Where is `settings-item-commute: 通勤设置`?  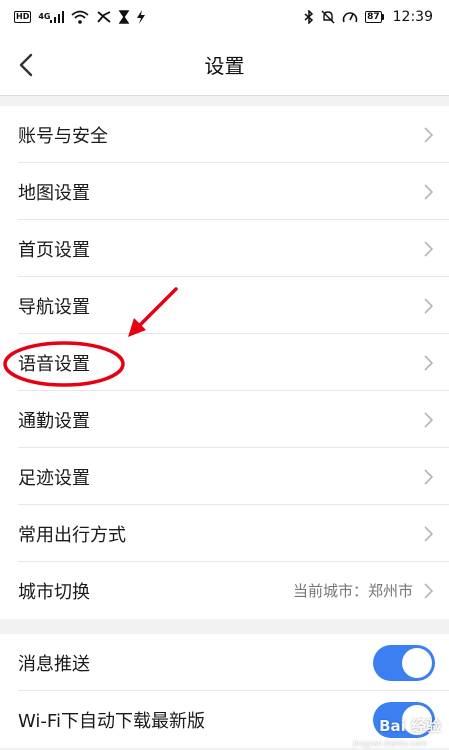
settings-item-commute: 通勤设置 is located at coordinates (224, 419).